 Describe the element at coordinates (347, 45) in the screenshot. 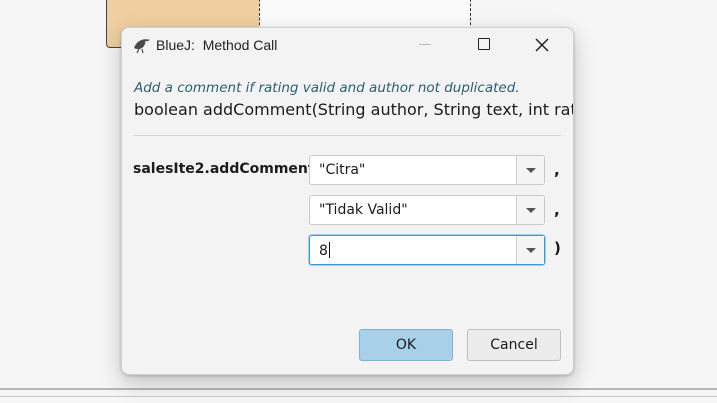

I see `title-bar: BlueJ: Method Call` at that location.